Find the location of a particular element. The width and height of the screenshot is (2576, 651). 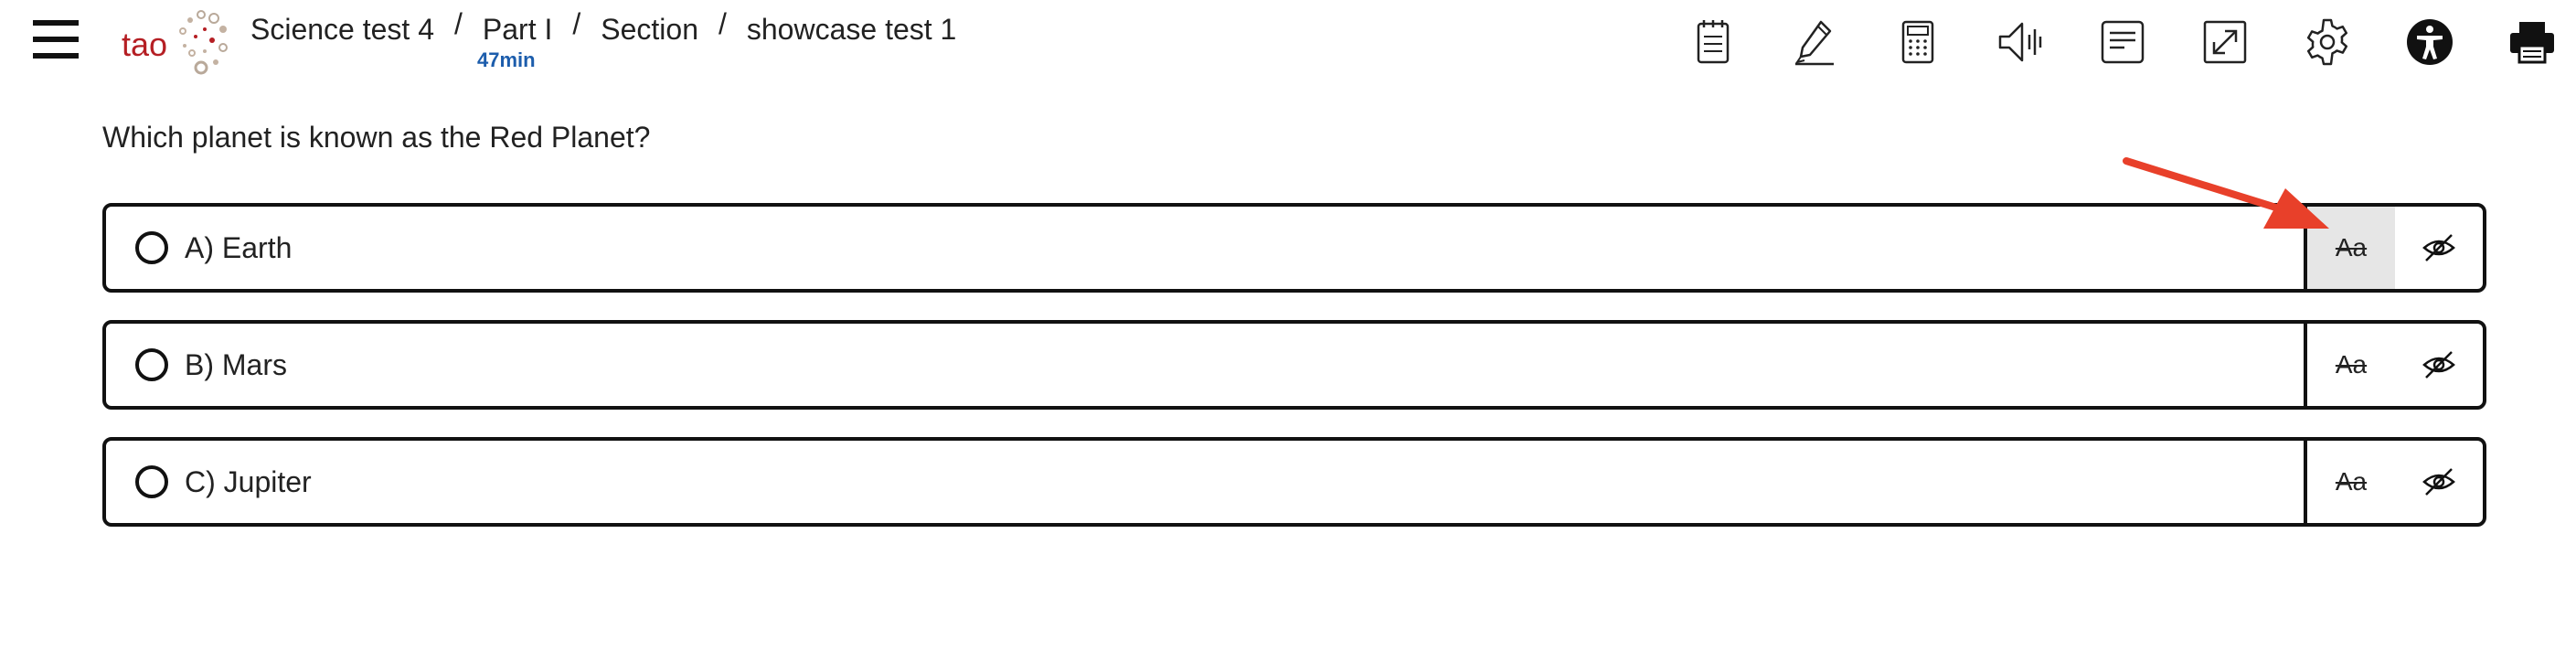

accessibility-button is located at coordinates (2429, 42).